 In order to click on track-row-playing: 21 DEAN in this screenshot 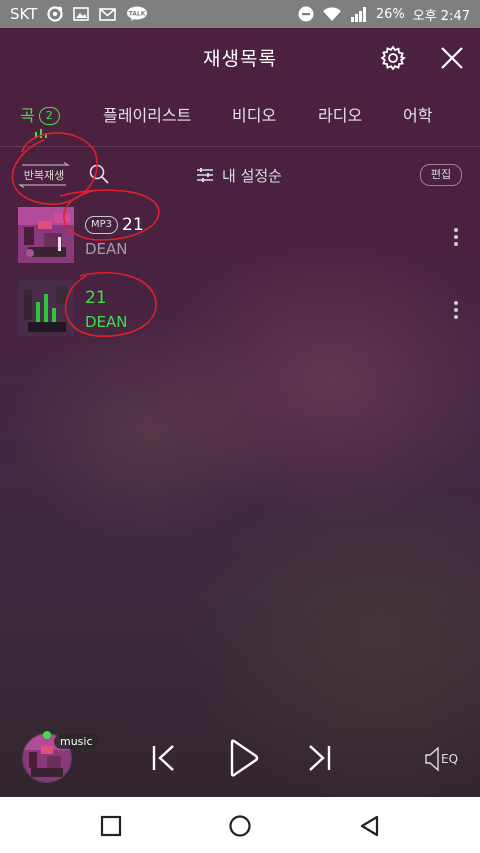, I will do `click(240, 313)`.